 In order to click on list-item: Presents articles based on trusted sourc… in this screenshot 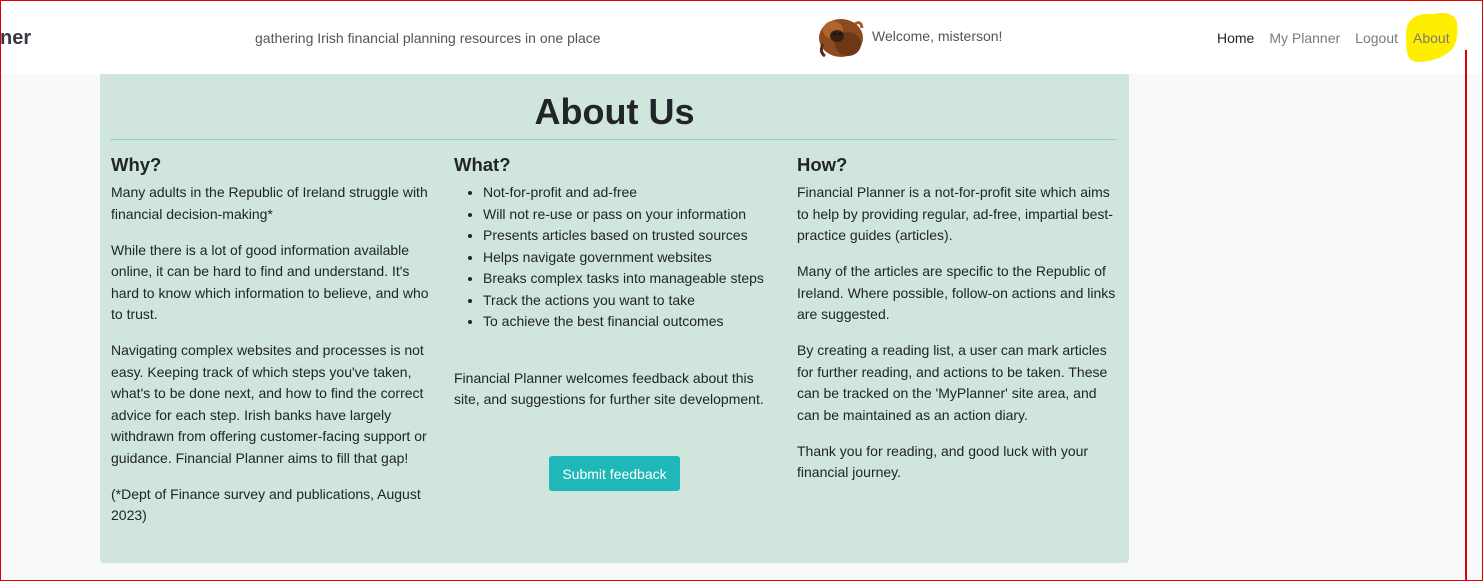, I will do `click(629, 236)`.